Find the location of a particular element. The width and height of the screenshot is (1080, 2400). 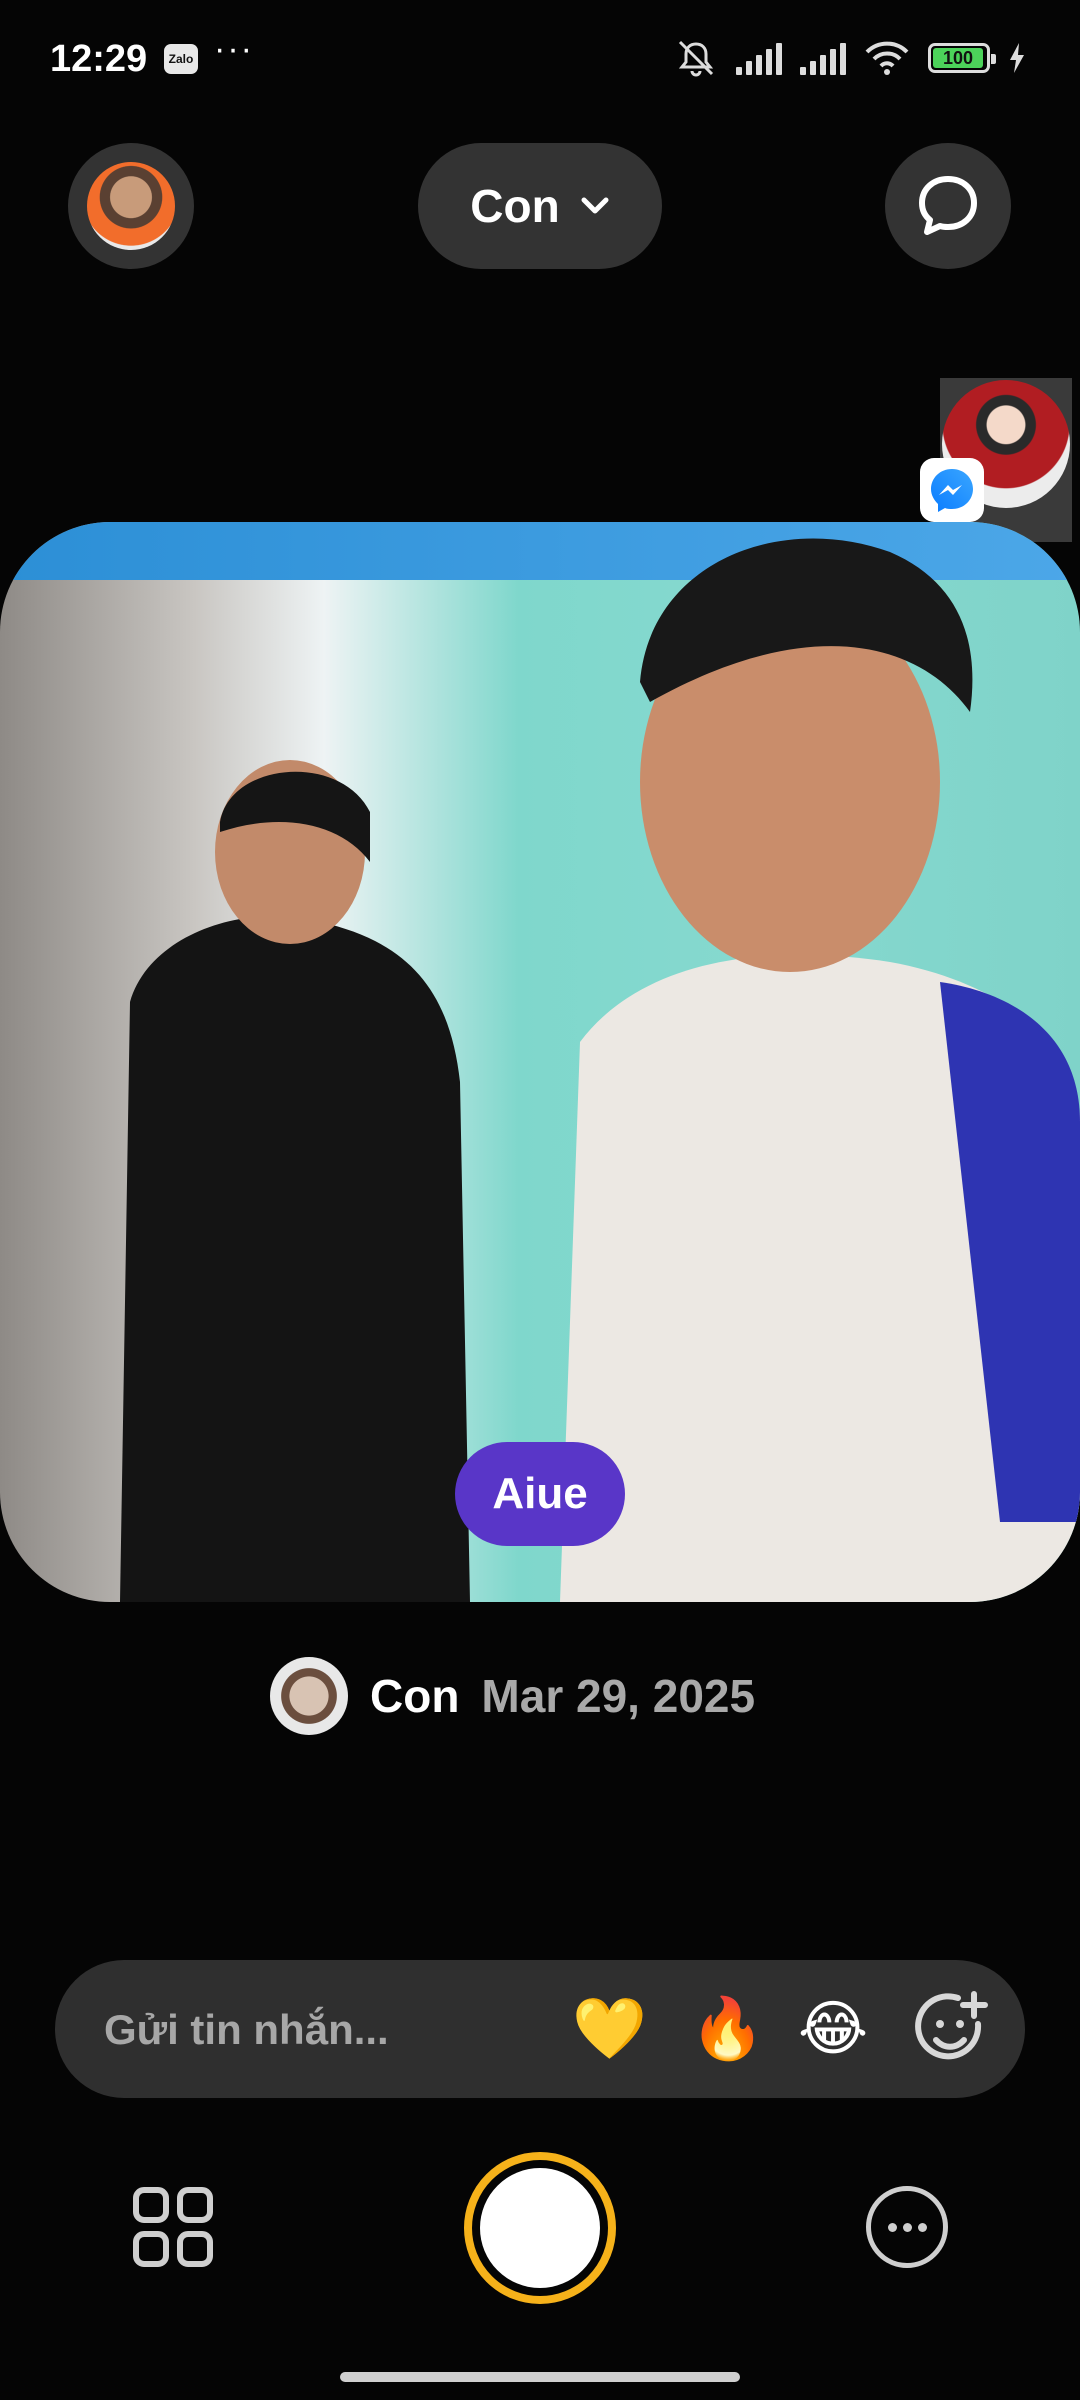

charging-icon is located at coordinates (1017, 58).